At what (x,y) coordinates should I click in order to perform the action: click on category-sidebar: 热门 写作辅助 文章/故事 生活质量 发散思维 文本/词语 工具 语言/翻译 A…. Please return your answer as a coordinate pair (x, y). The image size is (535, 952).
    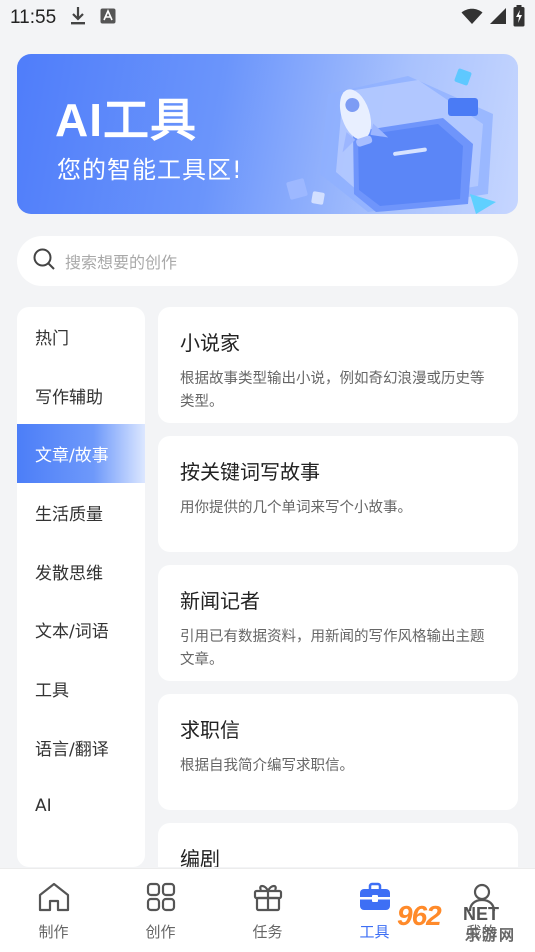
    Looking at the image, I should click on (81, 587).